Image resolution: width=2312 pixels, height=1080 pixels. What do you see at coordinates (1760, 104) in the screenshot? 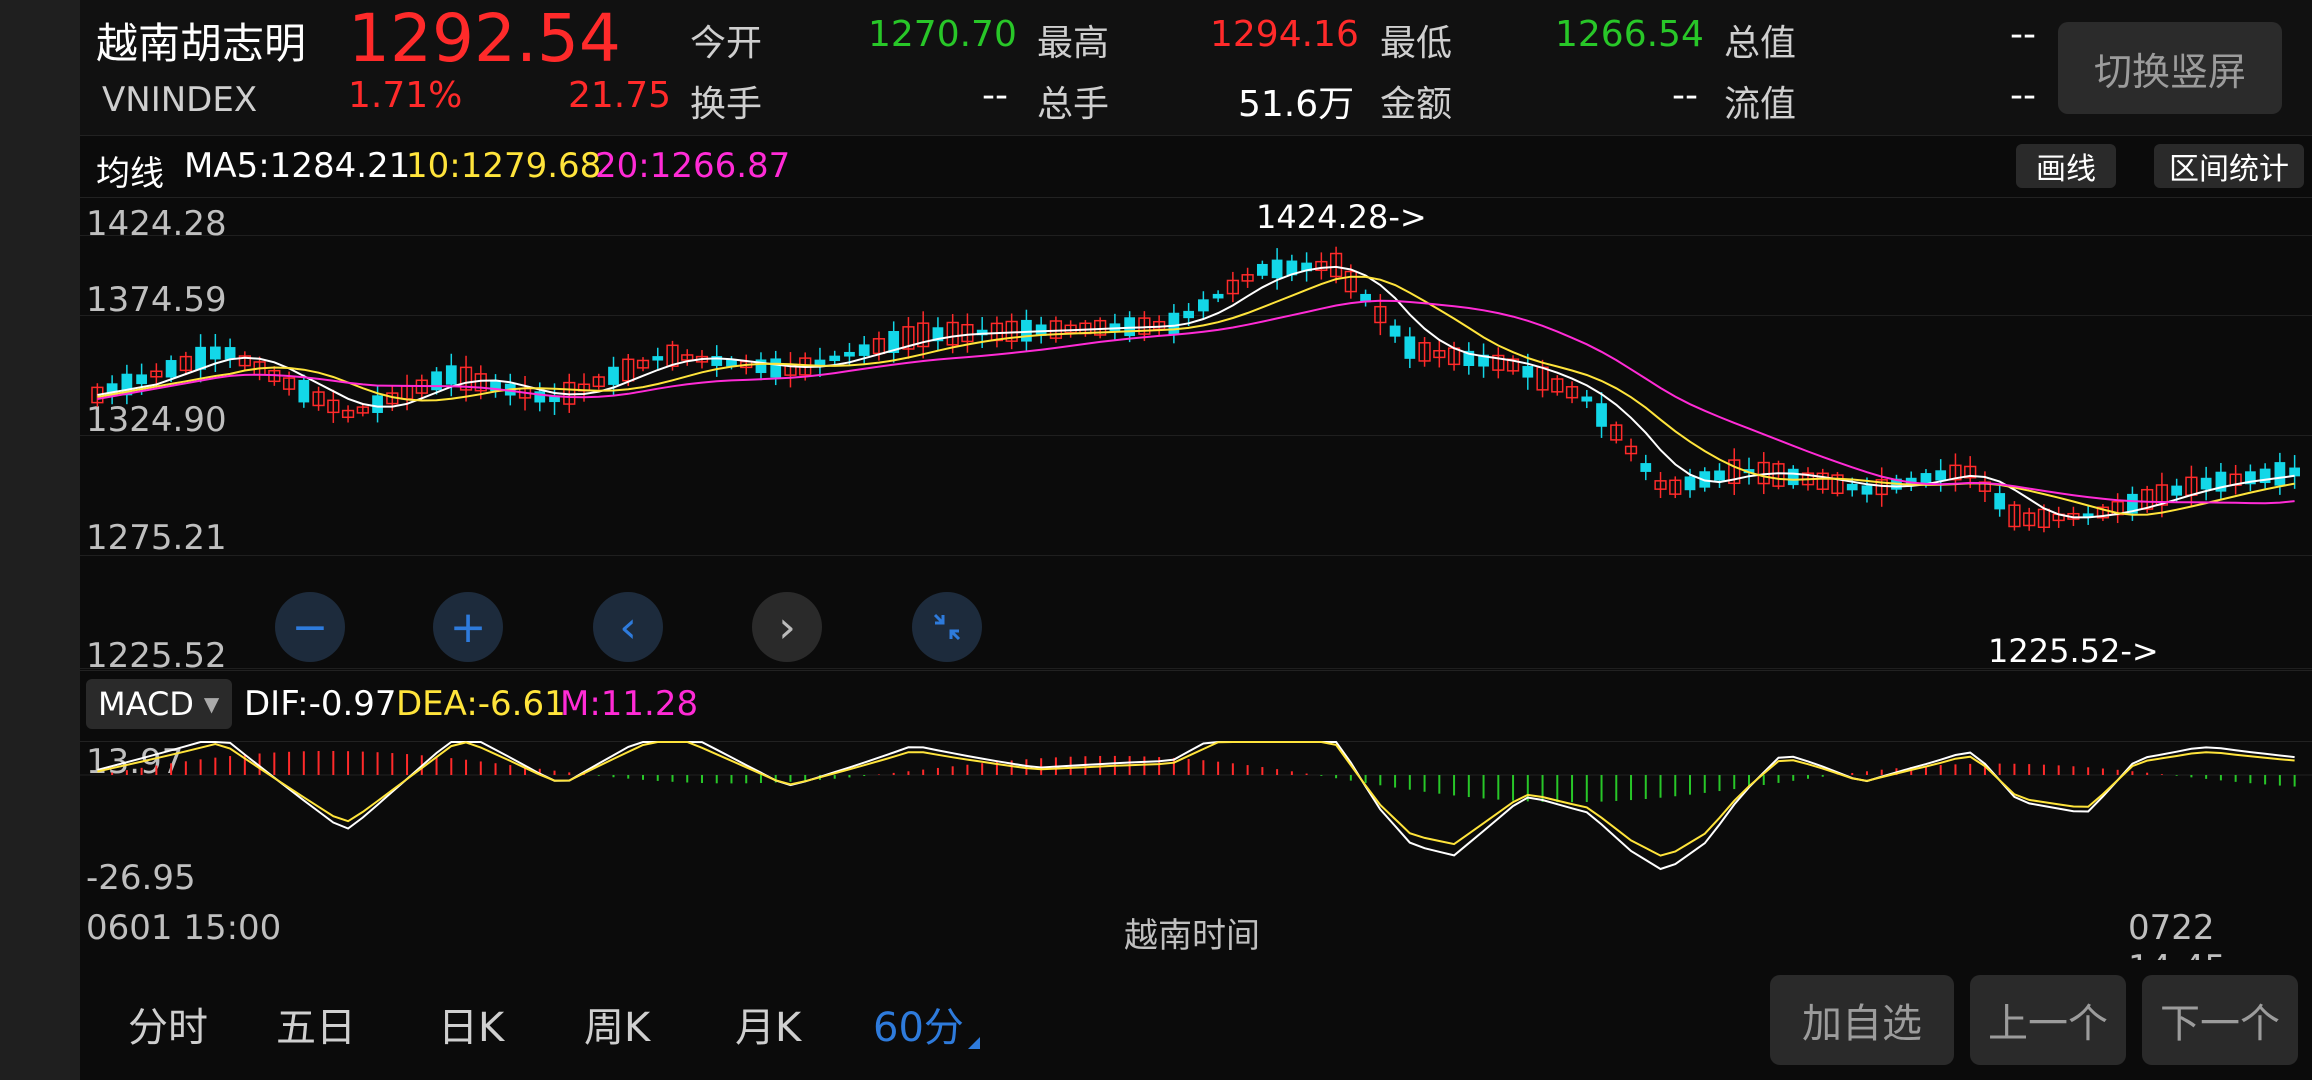
I see `float-value-label: 流值` at bounding box center [1760, 104].